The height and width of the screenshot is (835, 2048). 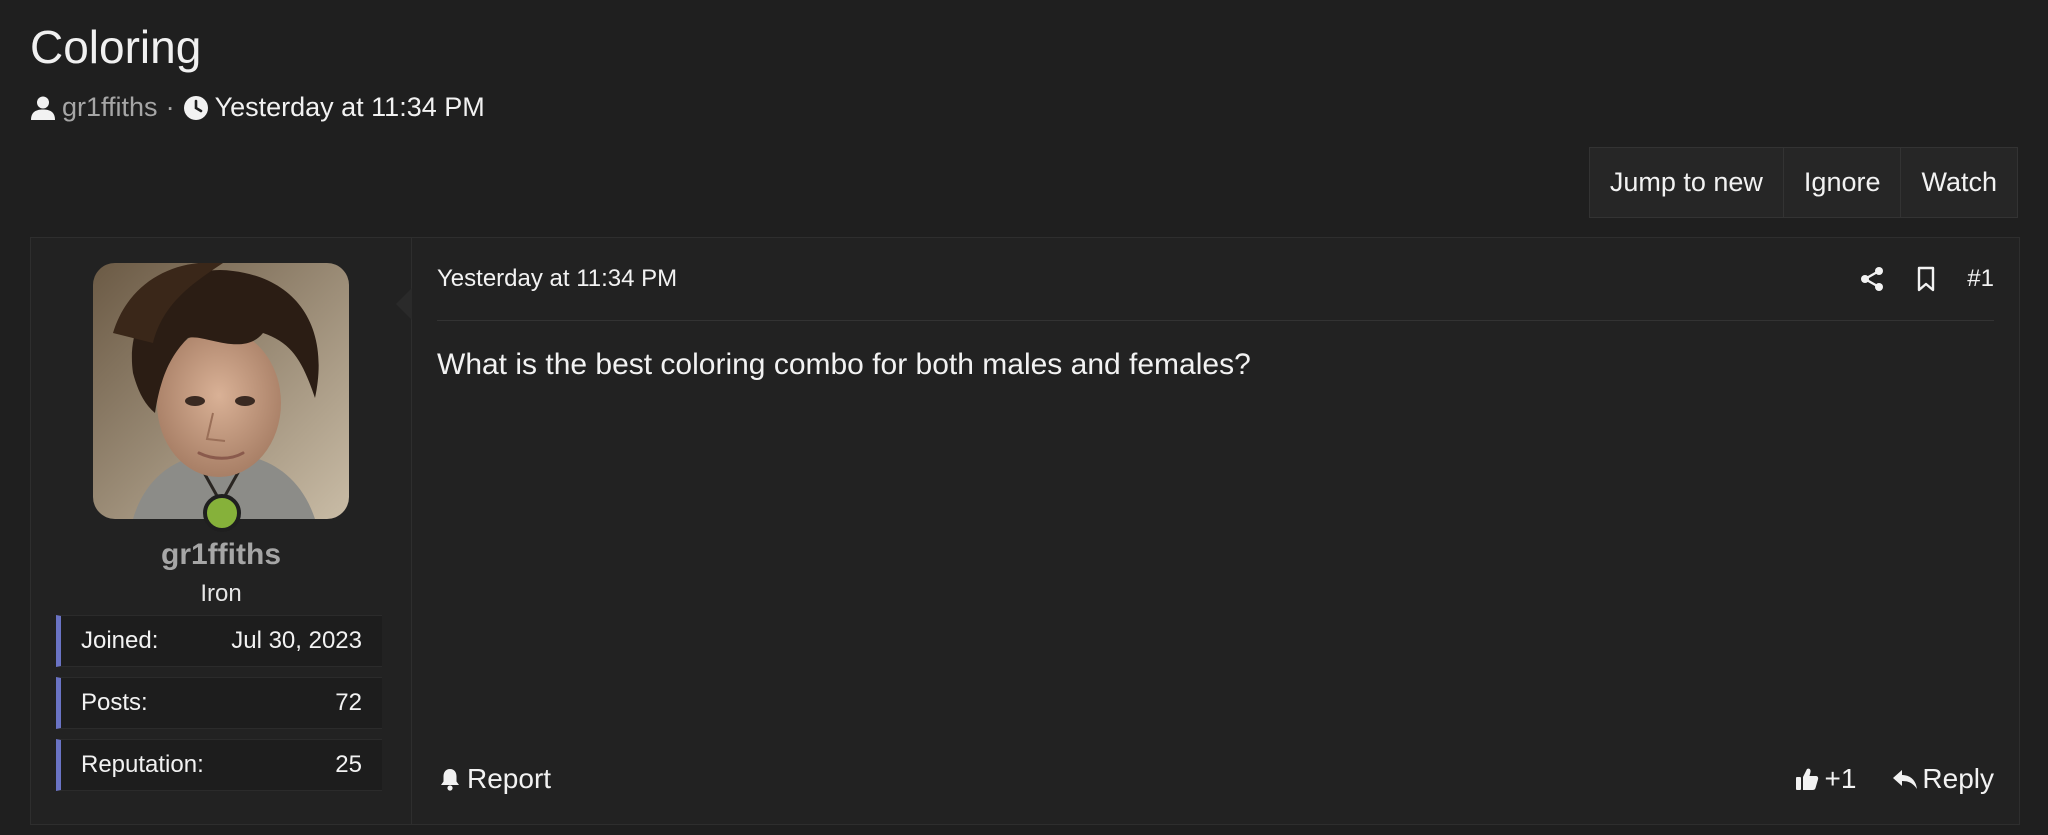 I want to click on thread-meta: gr1ffiths · Yesterday at 11:34 PM, so click(x=257, y=107).